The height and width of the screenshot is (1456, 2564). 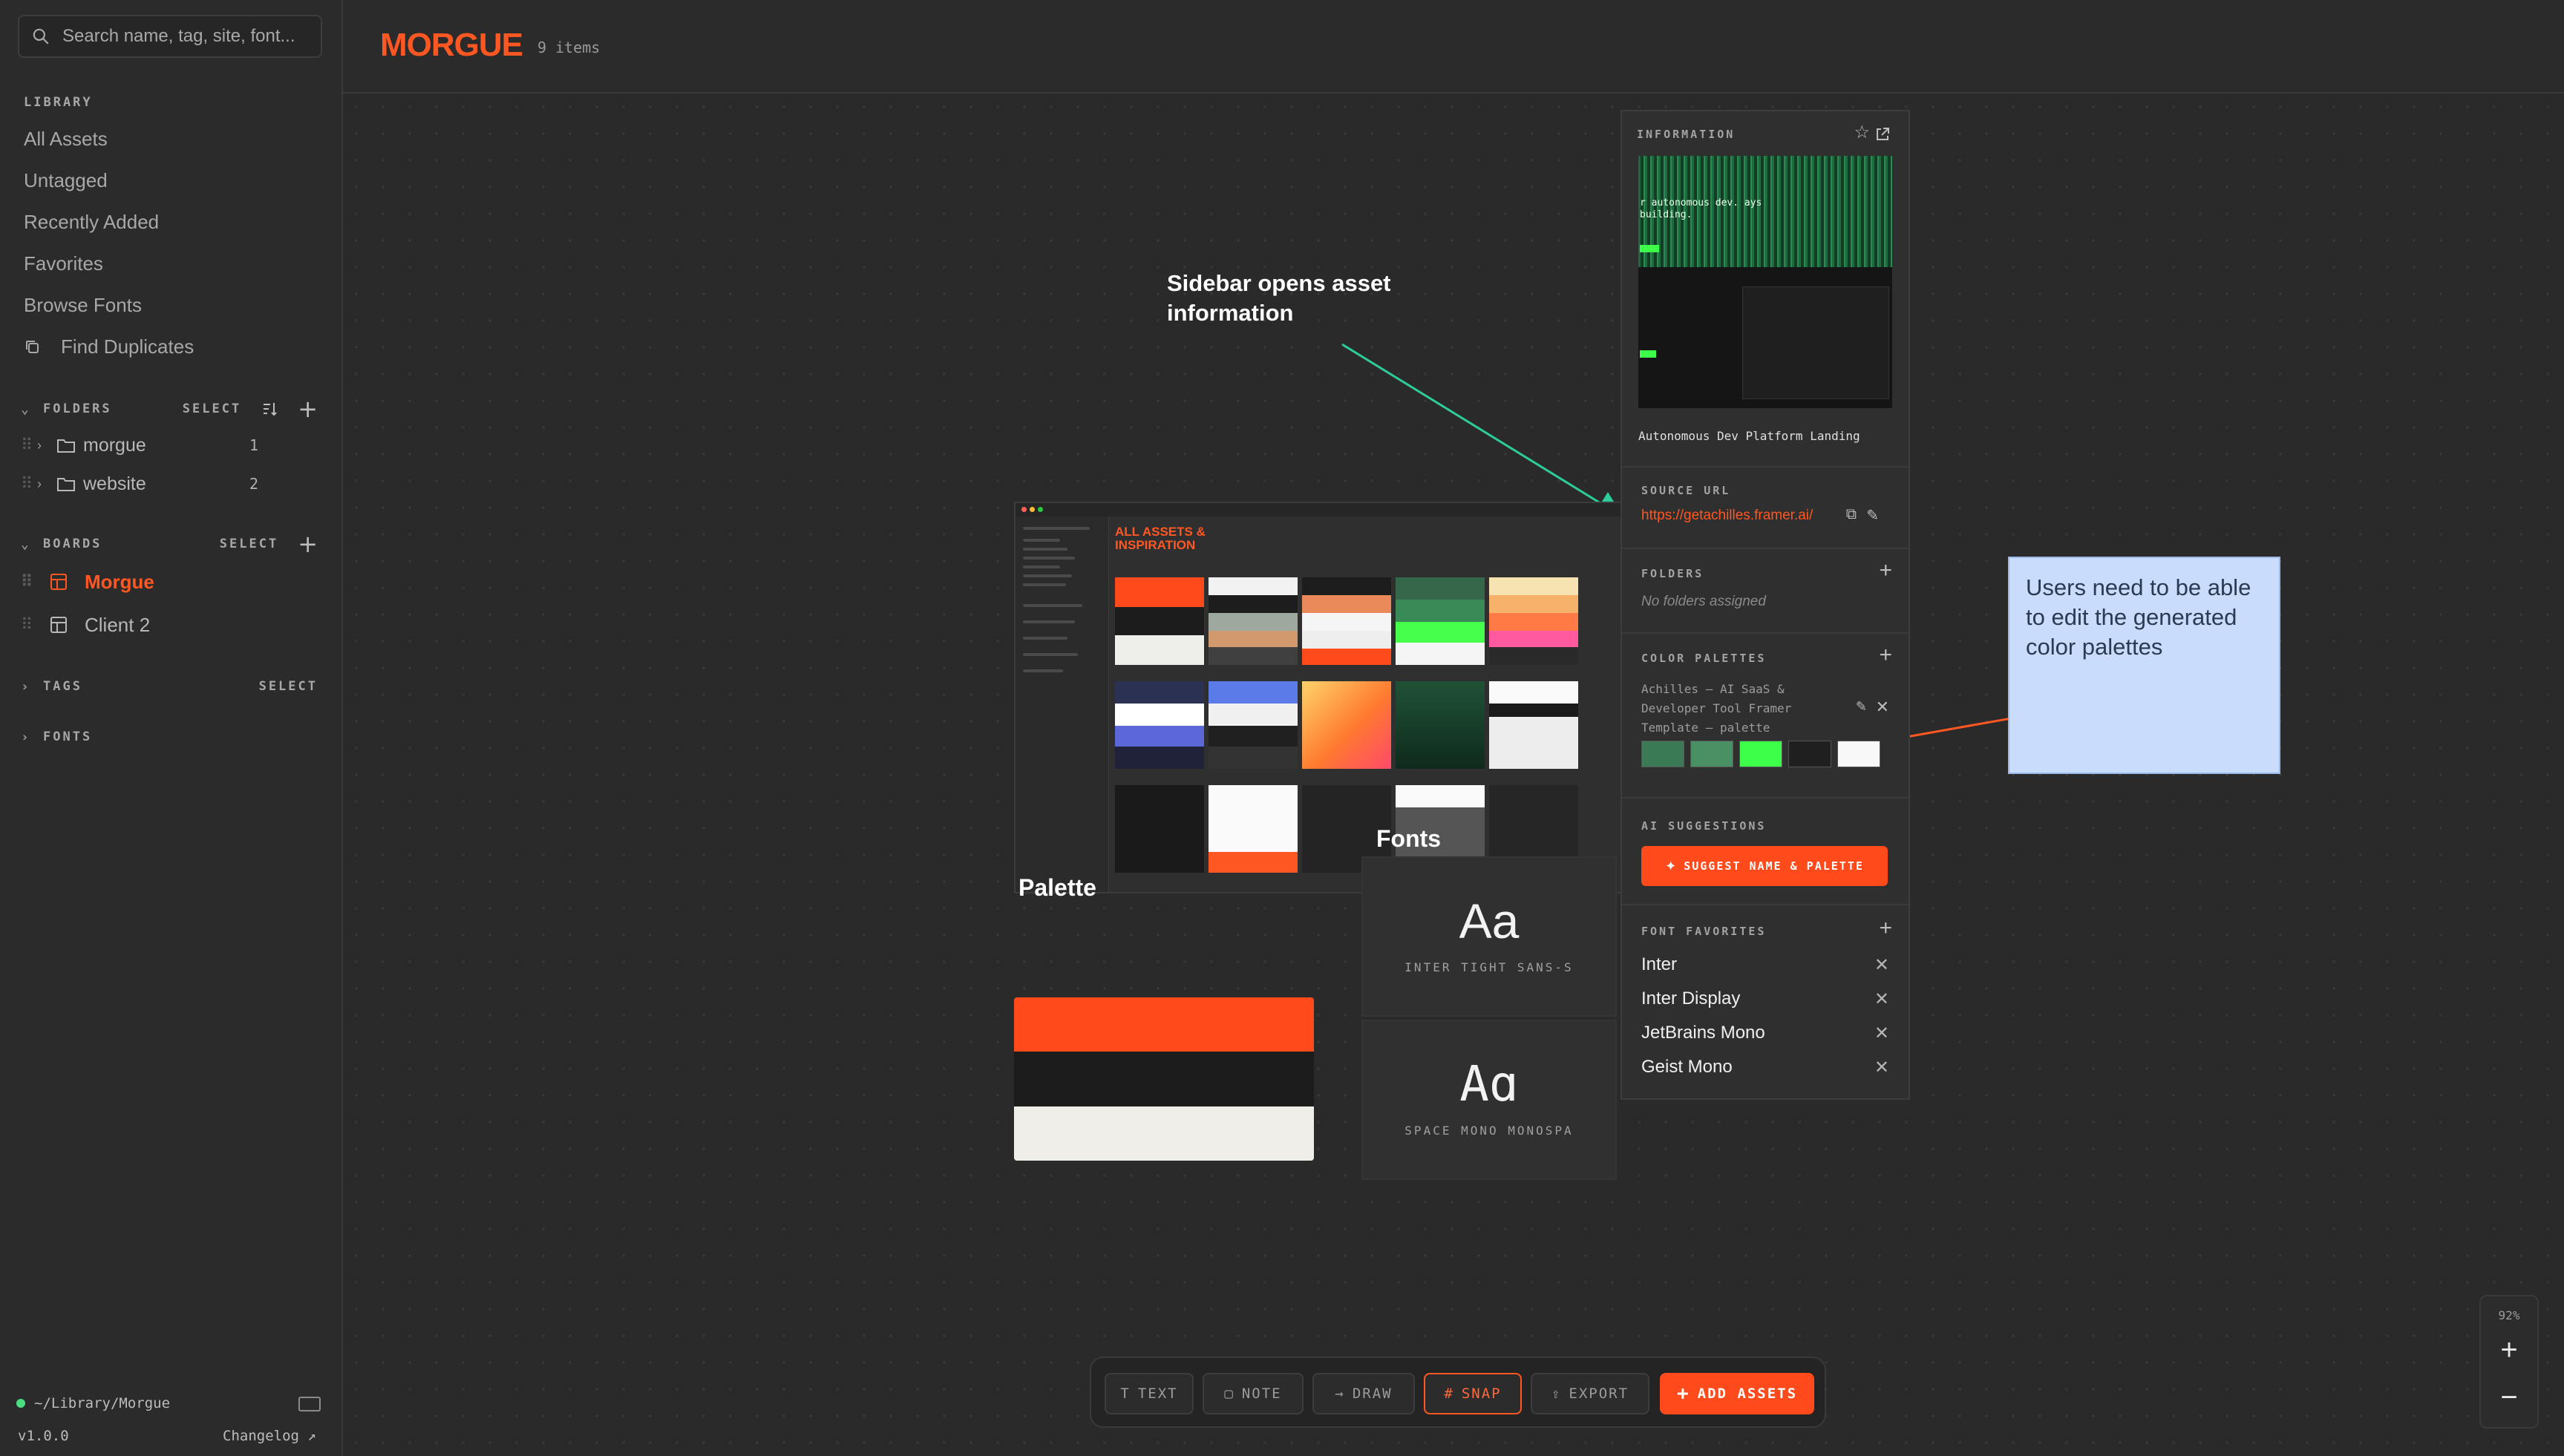 What do you see at coordinates (169, 687) in the screenshot?
I see `tags-section-header: › TAGS SELECT` at bounding box center [169, 687].